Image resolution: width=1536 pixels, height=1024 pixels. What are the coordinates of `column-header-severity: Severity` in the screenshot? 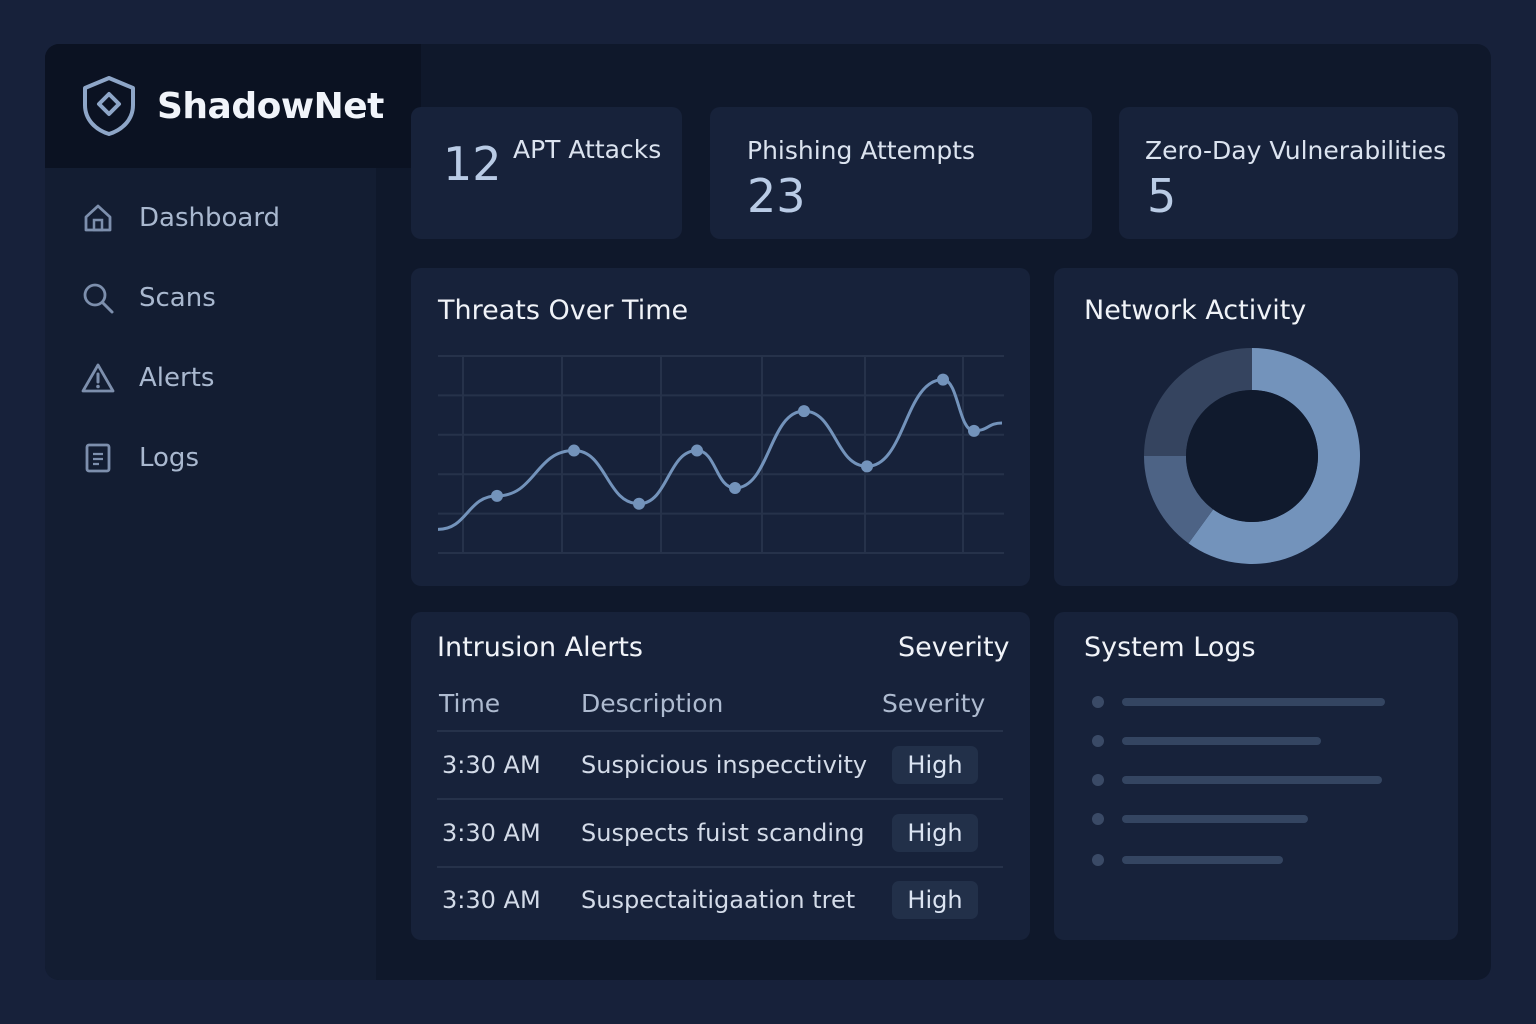 It's located at (934, 703).